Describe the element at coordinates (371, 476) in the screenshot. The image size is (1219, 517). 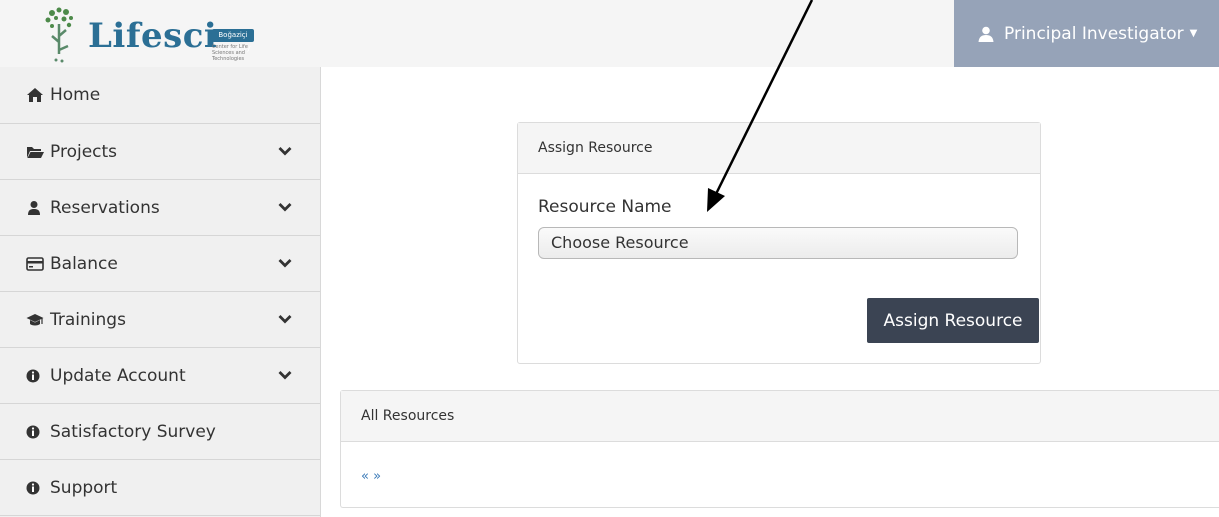
I see `pagination-links: « »` at that location.